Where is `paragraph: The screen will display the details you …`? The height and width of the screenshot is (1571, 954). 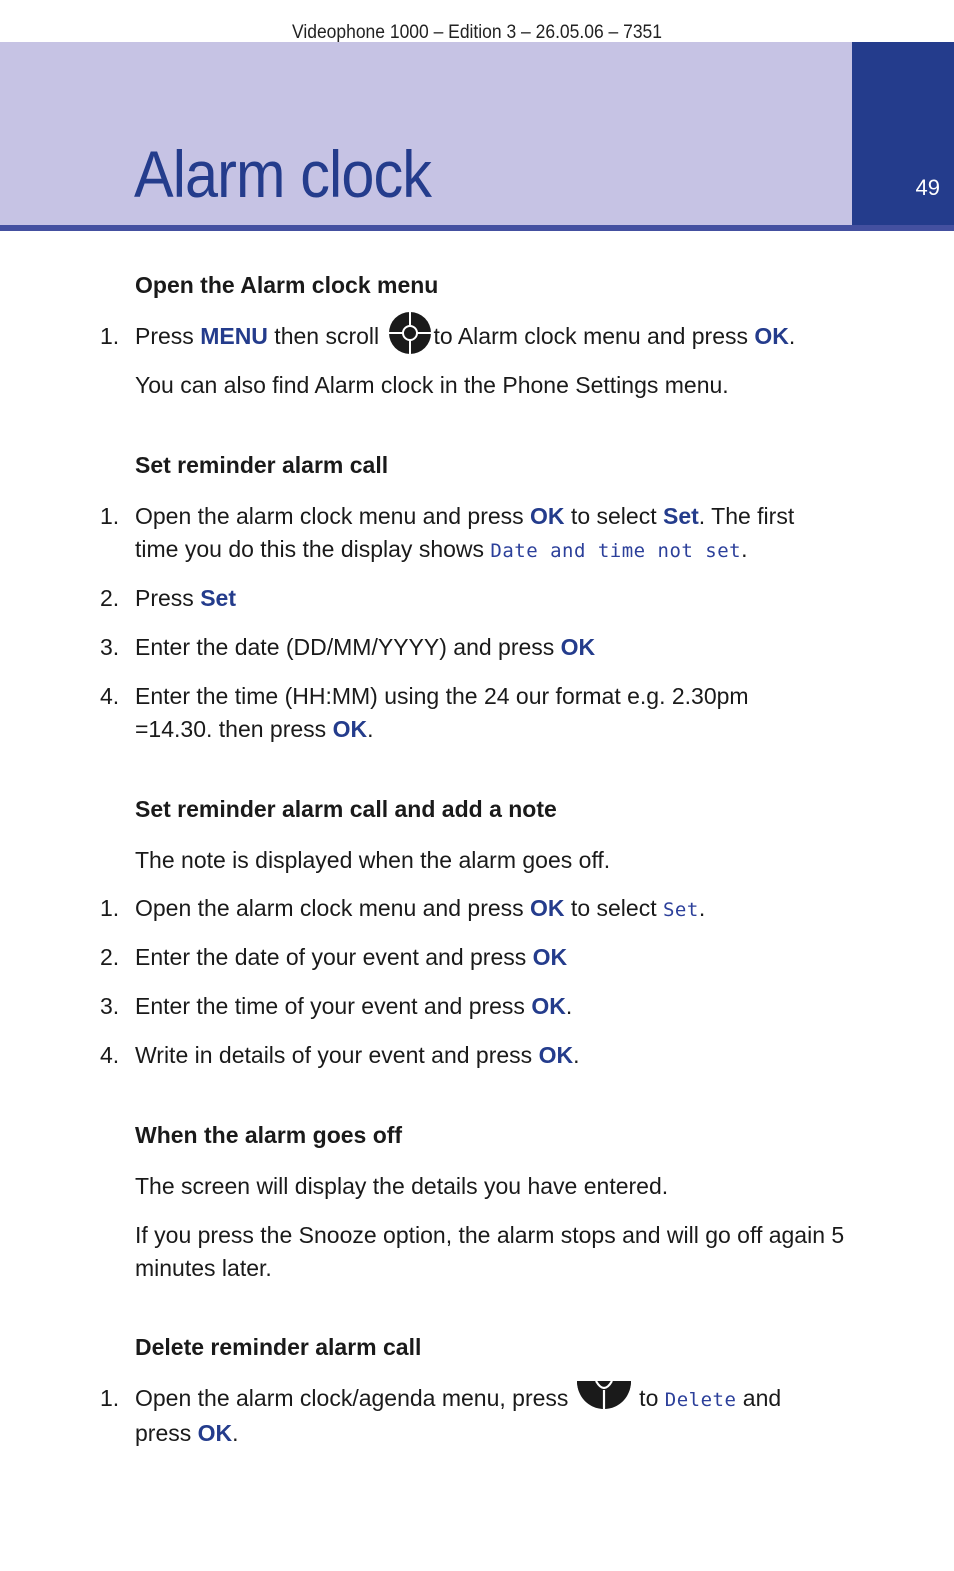
paragraph: The screen will display the details you … is located at coordinates (402, 1186).